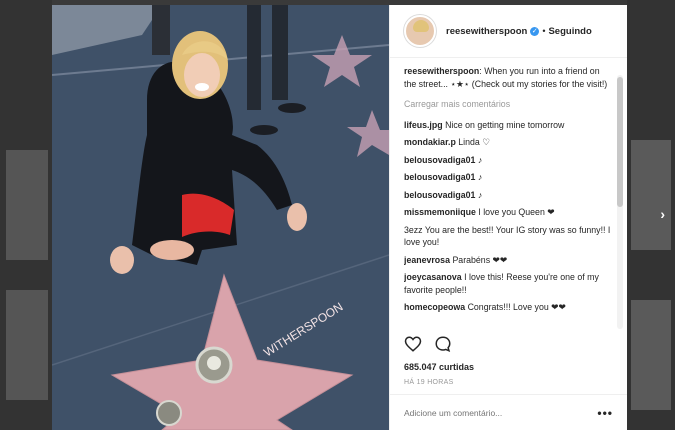 The width and height of the screenshot is (675, 430). What do you see at coordinates (427, 260) in the screenshot?
I see `comment-username: jeanevrosa` at bounding box center [427, 260].